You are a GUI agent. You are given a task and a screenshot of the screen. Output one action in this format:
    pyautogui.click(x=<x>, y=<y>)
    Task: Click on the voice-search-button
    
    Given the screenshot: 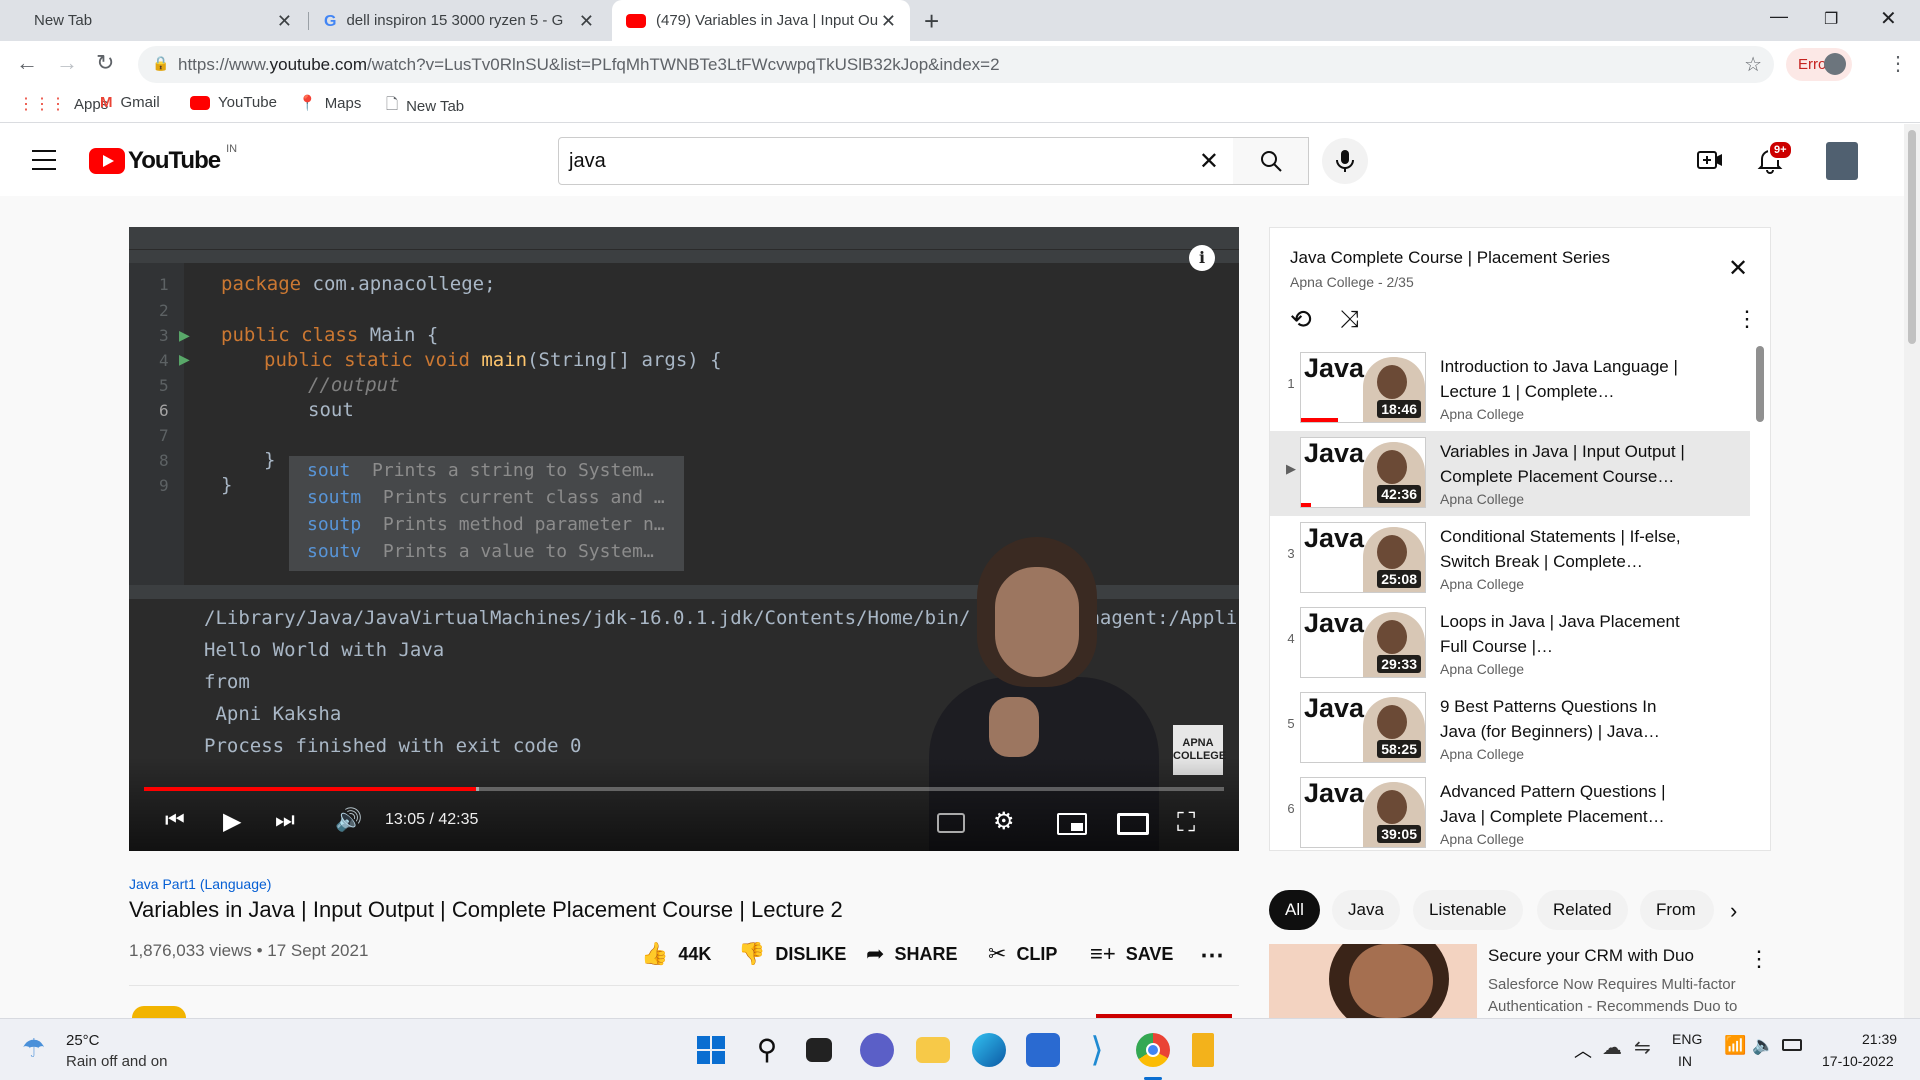 What is the action you would take?
    pyautogui.click(x=1345, y=161)
    